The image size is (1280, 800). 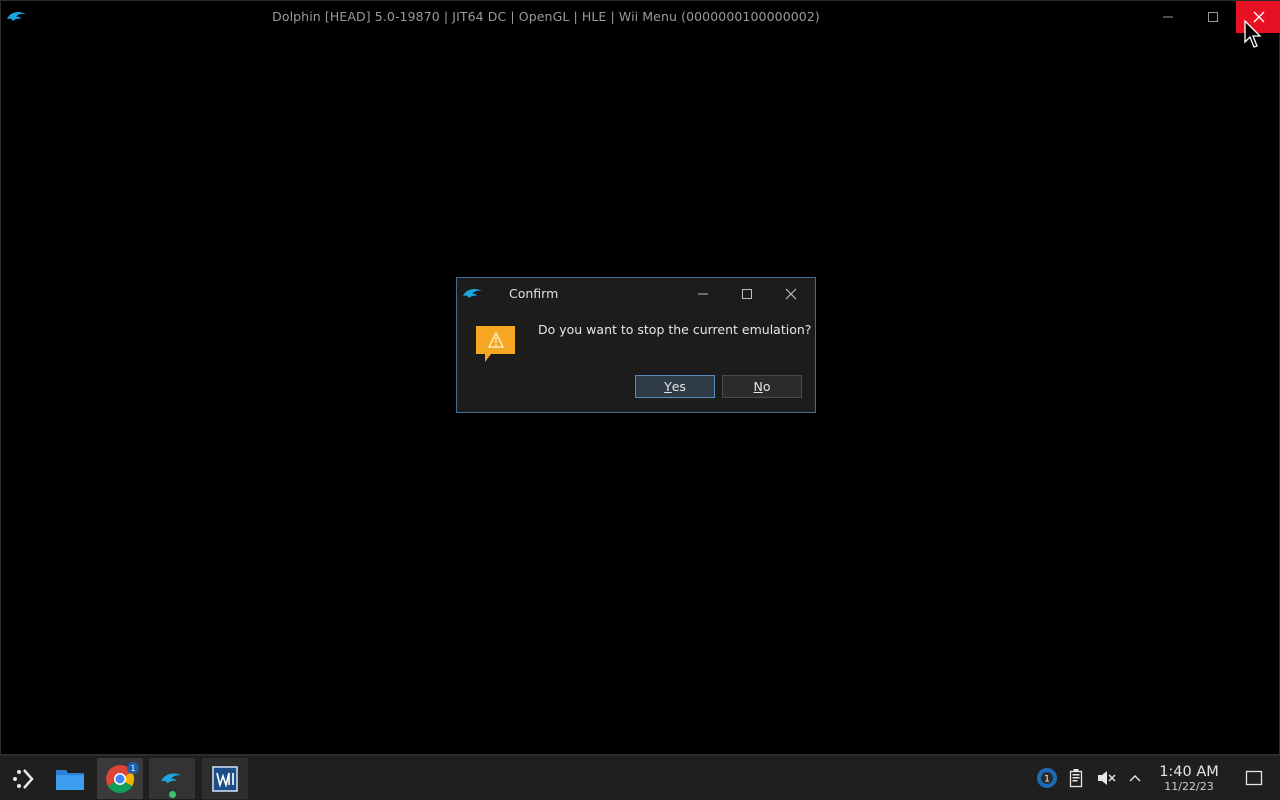 I want to click on minimize-button, so click(x=1167, y=17).